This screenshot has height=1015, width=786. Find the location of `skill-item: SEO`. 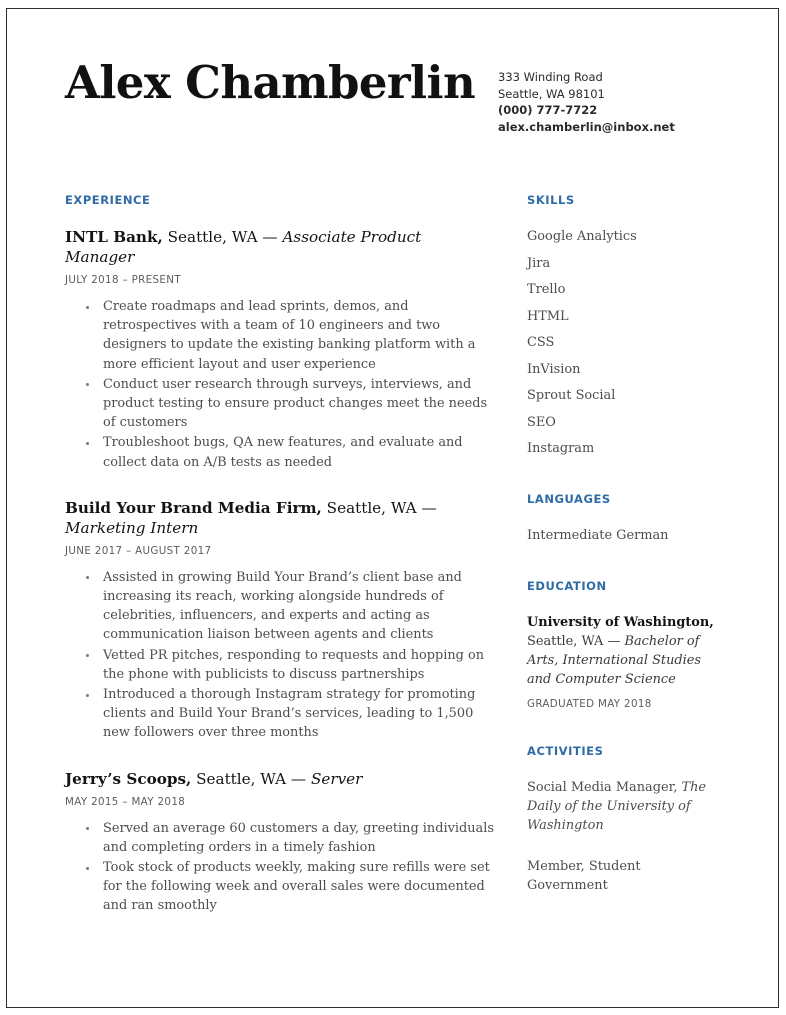

skill-item: SEO is located at coordinates (541, 422).